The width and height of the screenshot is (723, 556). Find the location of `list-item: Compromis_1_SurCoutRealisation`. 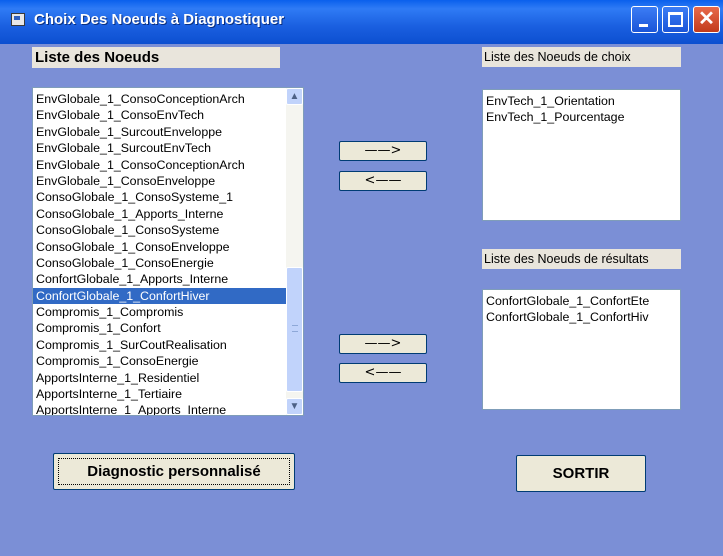

list-item: Compromis_1_SurCoutRealisation is located at coordinates (159, 345).